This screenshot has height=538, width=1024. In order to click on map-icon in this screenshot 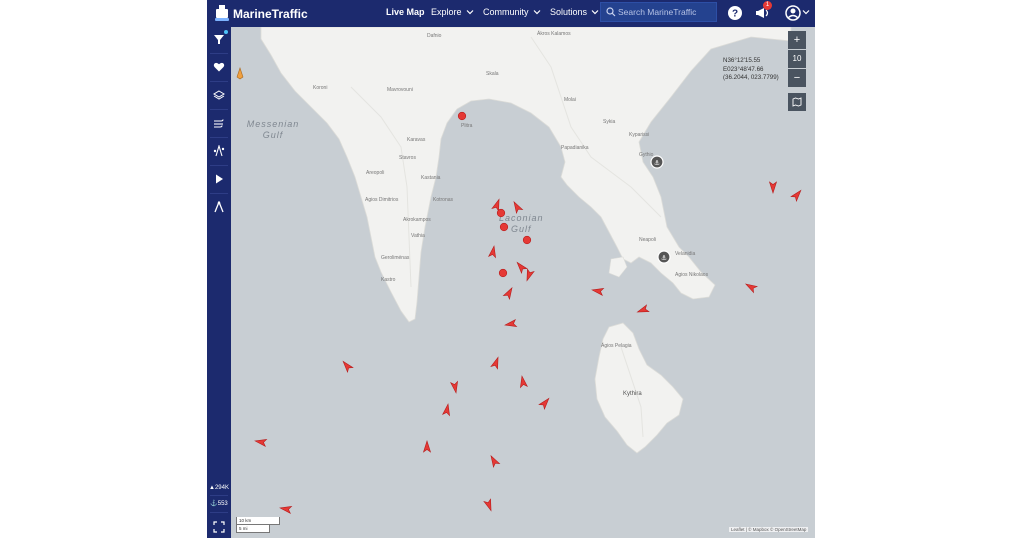, I will do `click(797, 102)`.